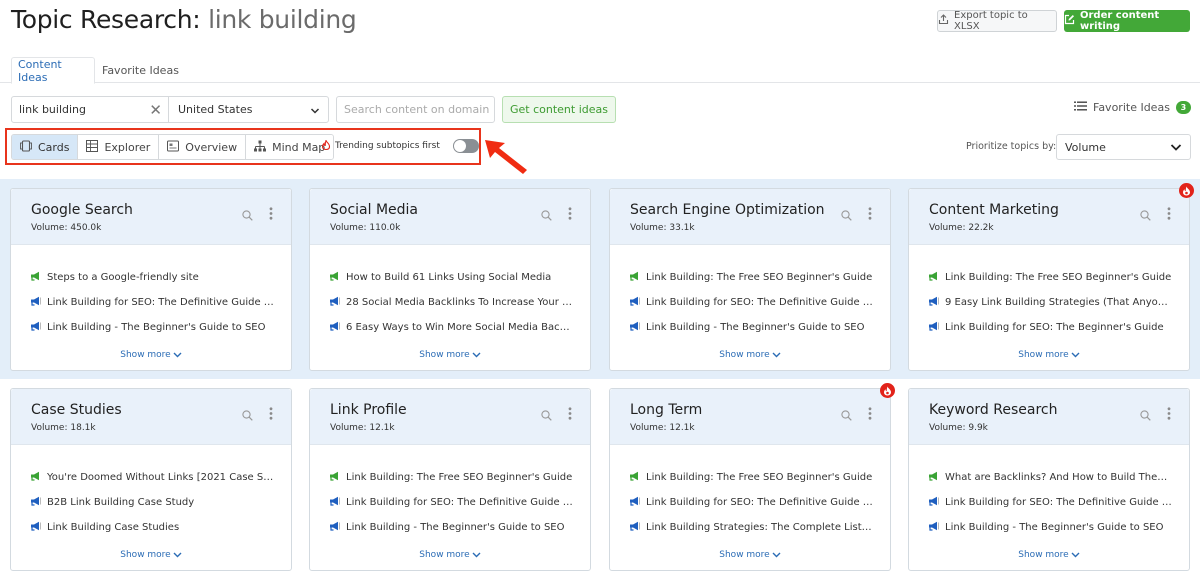  Describe the element at coordinates (290, 147) in the screenshot. I see `view-mind-map-button: Mind Map` at that location.